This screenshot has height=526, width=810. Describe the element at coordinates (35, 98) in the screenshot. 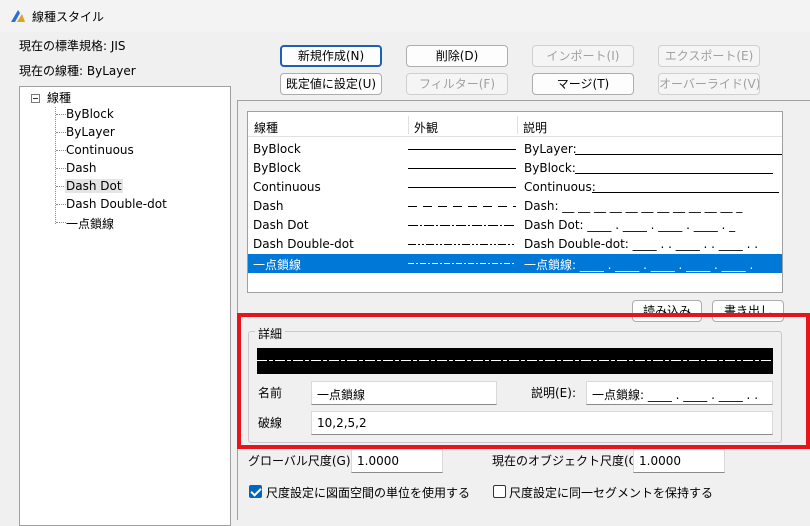

I see `collapse-icon` at that location.